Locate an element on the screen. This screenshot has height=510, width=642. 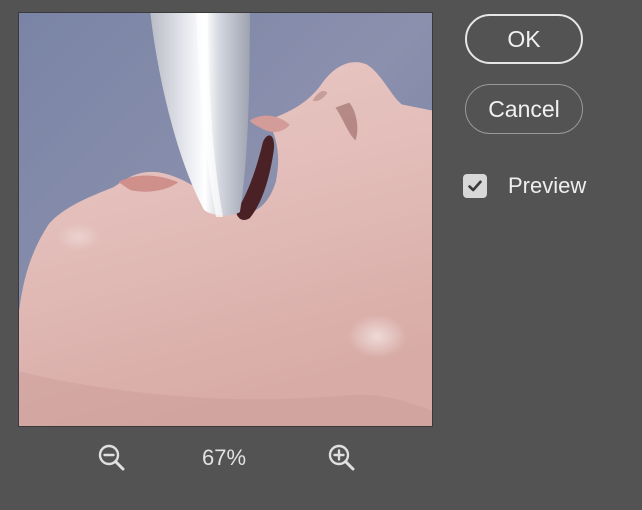
preview-toggle: Preview is located at coordinates (524, 186).